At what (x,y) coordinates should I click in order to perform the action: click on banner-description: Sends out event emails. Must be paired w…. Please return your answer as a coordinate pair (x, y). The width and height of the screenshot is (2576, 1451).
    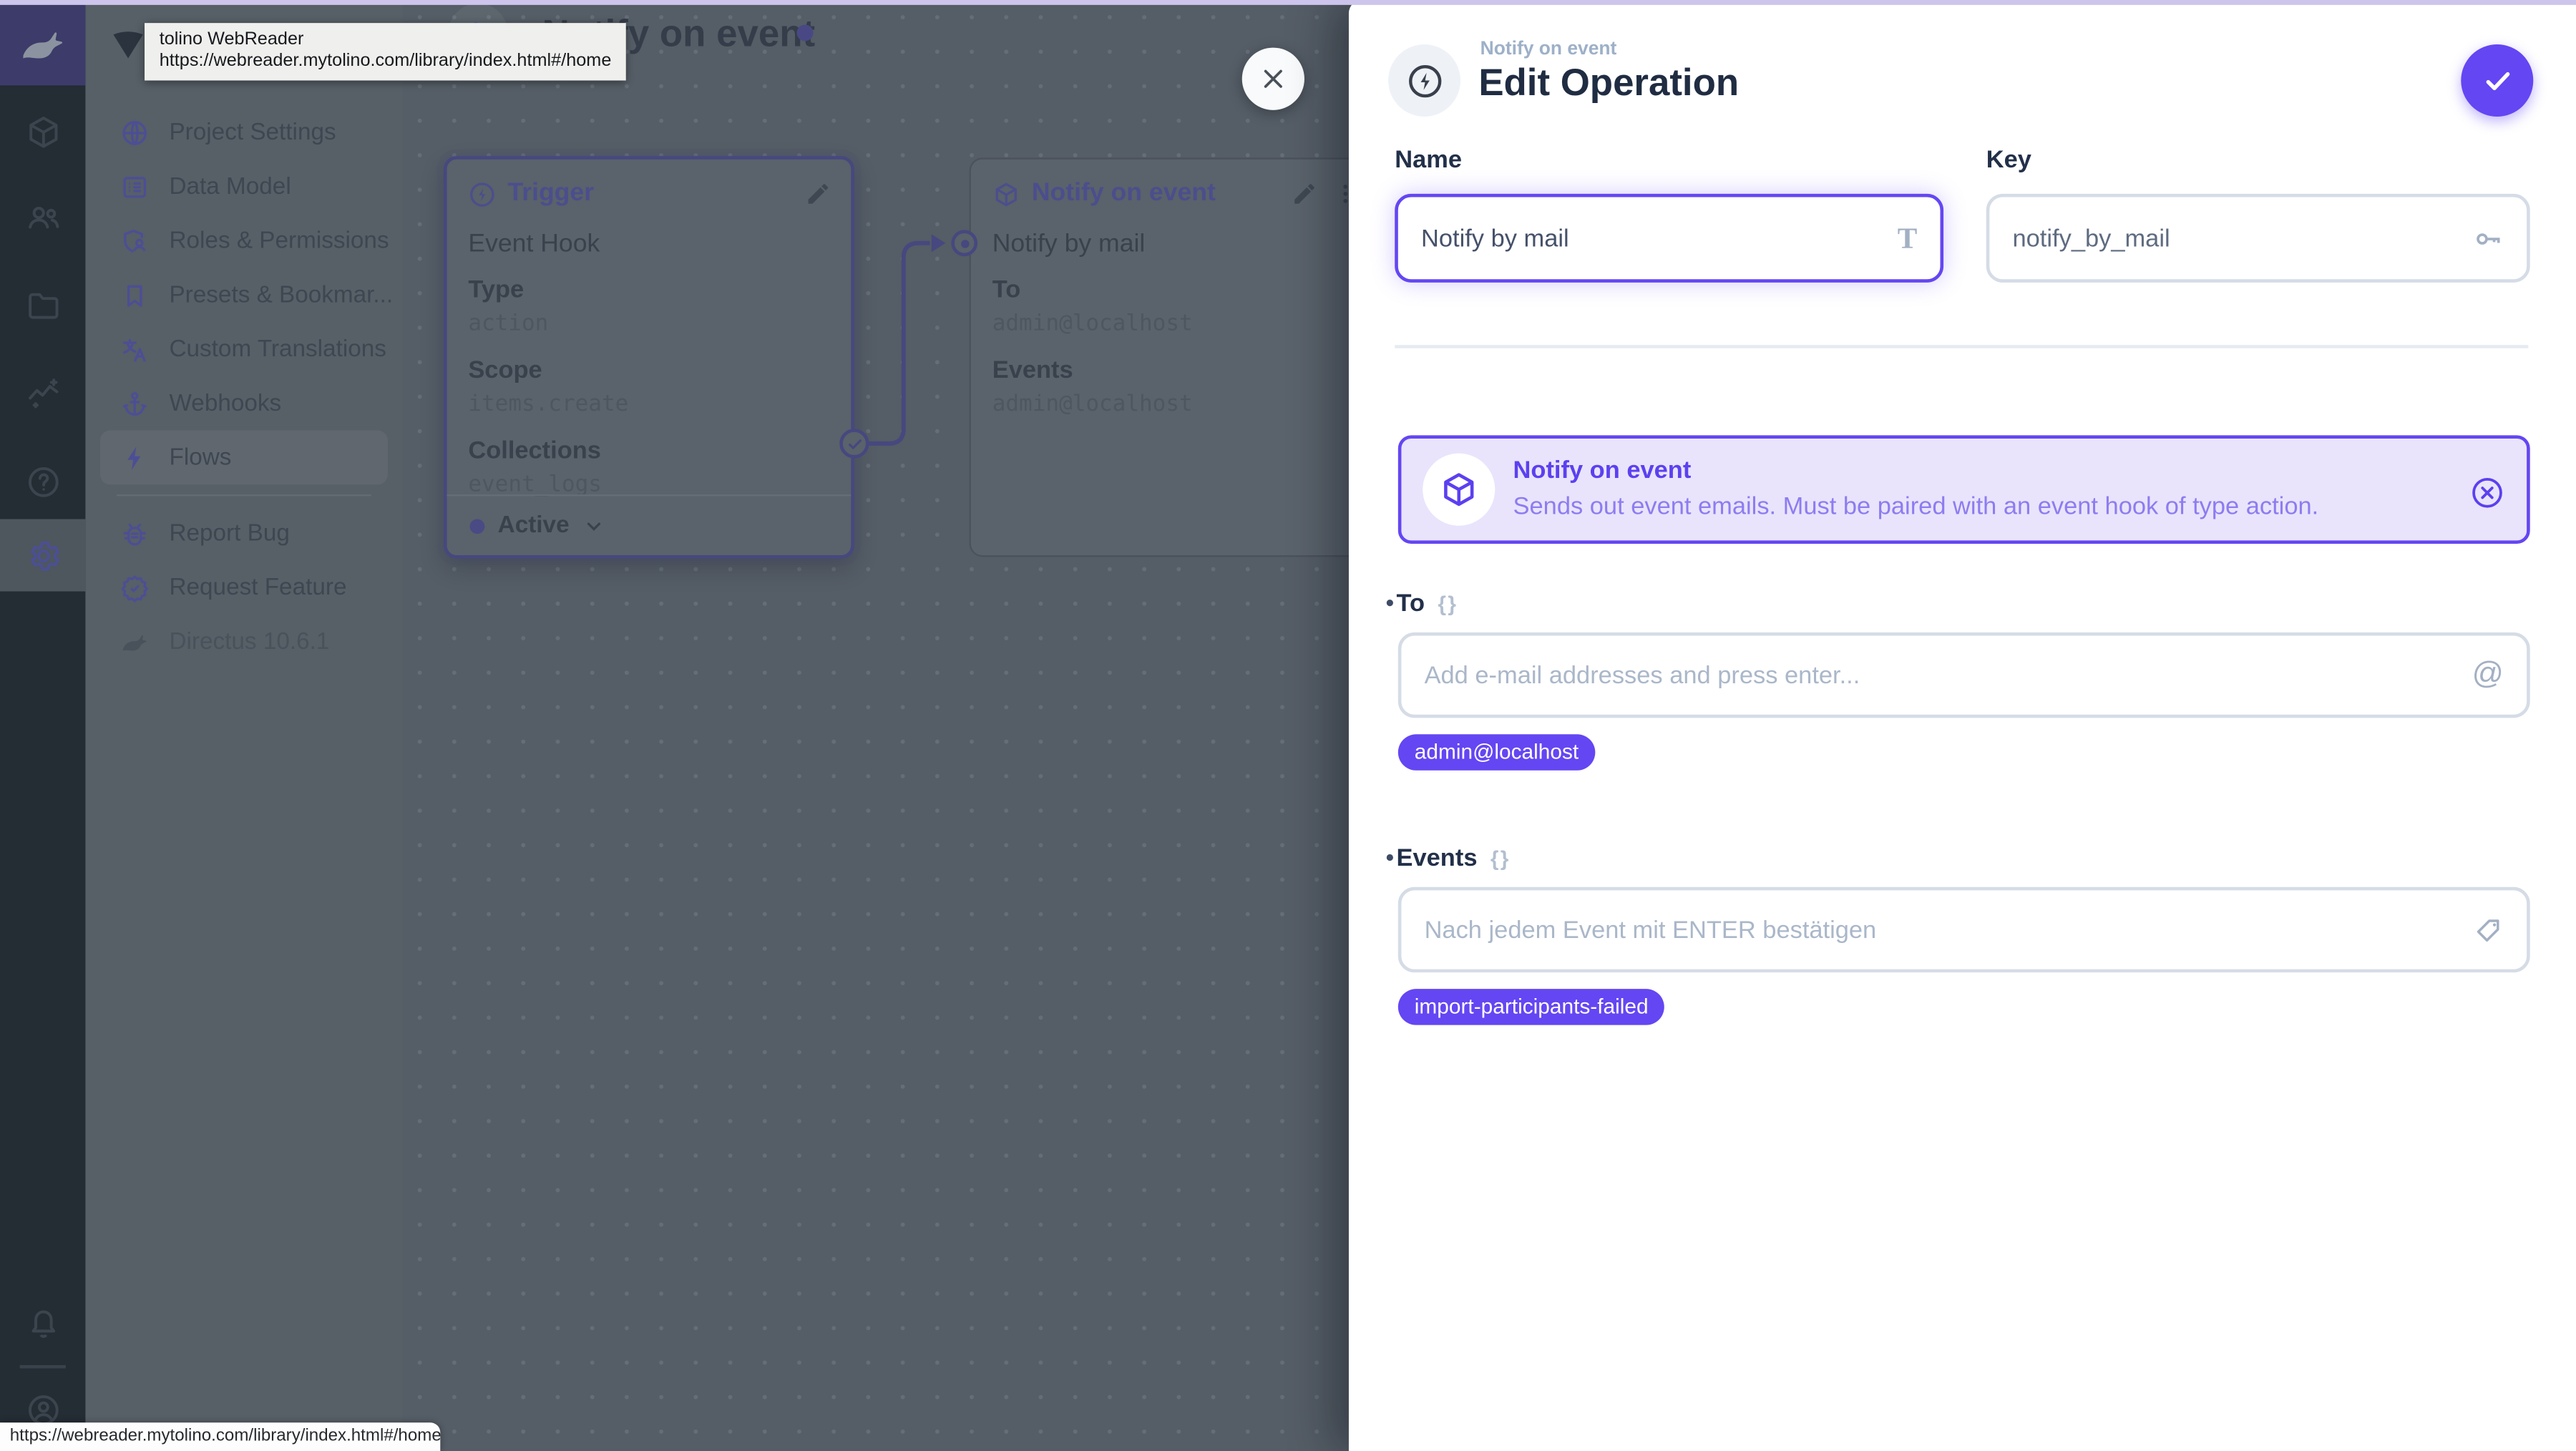
    Looking at the image, I should click on (1916, 507).